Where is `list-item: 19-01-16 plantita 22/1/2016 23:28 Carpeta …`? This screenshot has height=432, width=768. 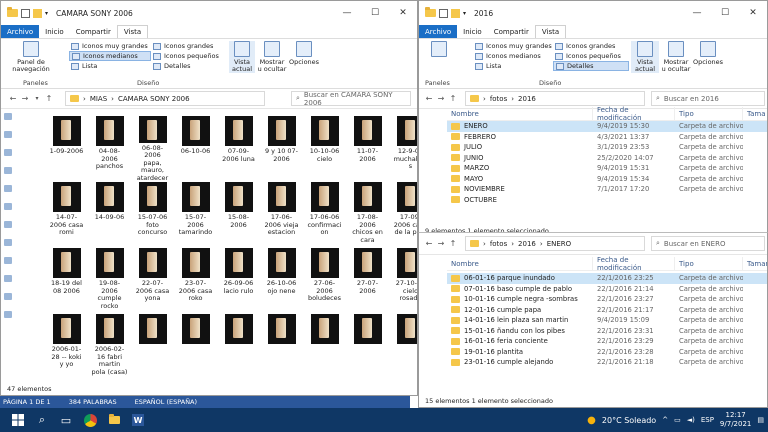 list-item: 19-01-16 plantita 22/1/2016 23:28 Carpeta … is located at coordinates (607, 352).